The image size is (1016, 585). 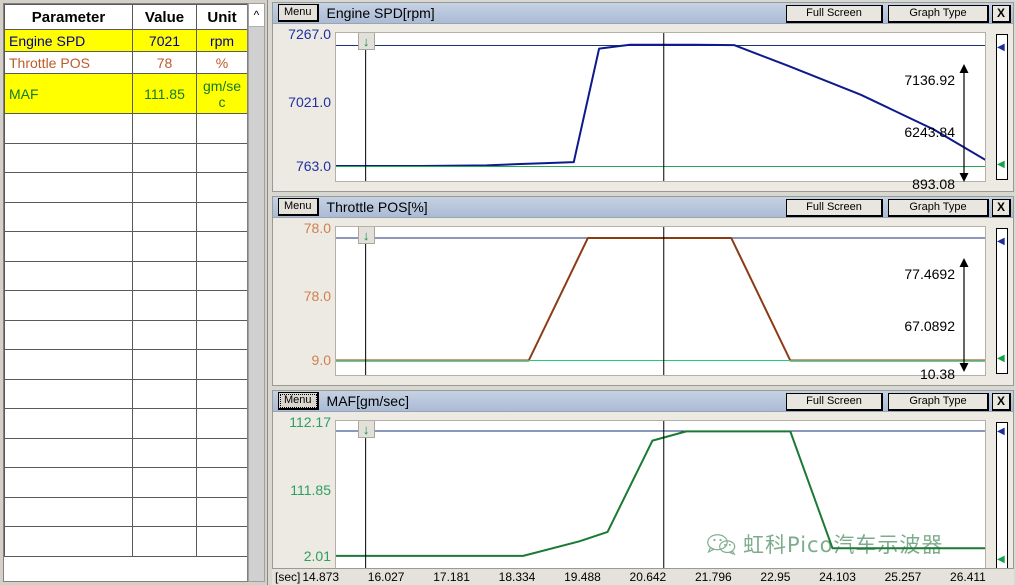 What do you see at coordinates (125, 93) in the screenshot?
I see `table-row: MAF 111.85 gm/sec` at bounding box center [125, 93].